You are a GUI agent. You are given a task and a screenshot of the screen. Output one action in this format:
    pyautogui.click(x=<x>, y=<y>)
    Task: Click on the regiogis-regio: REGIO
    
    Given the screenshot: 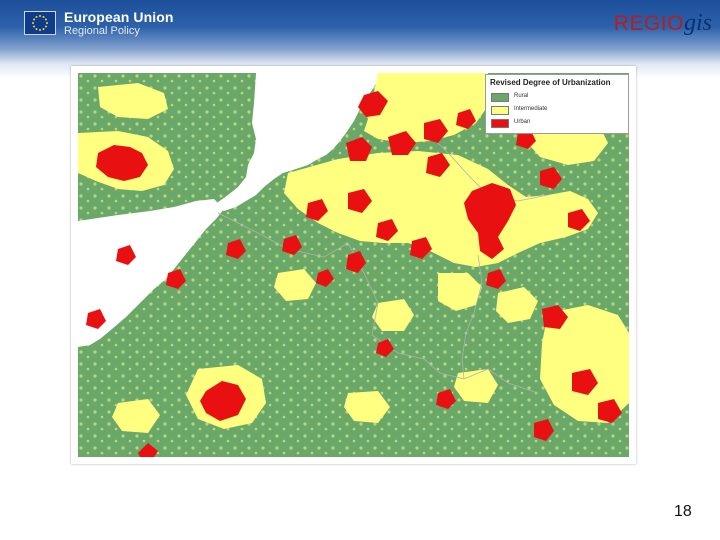 What is the action you would take?
    pyautogui.click(x=648, y=23)
    